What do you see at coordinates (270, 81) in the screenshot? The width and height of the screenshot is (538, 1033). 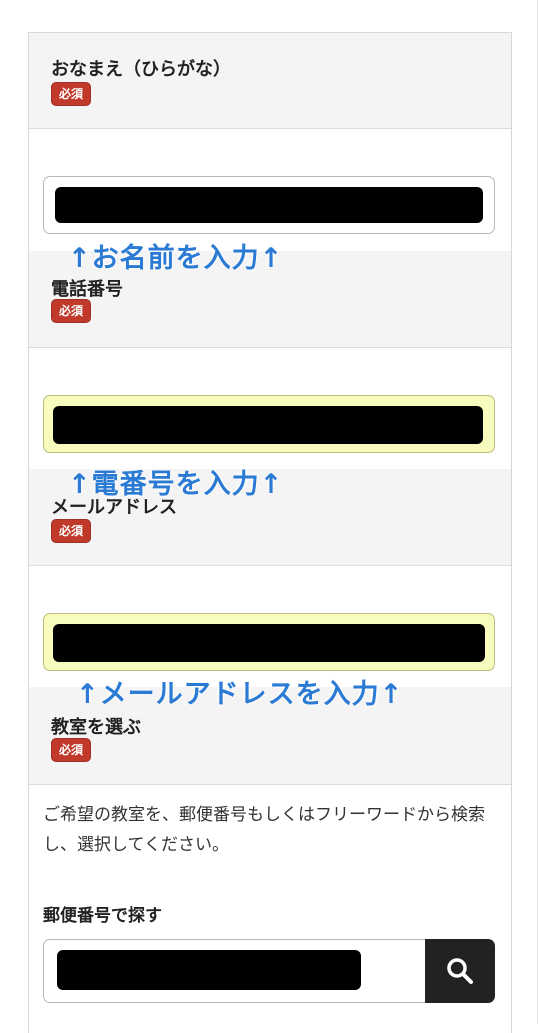 I see `name-label-row: おなまえ（ひらがな） 必須` at bounding box center [270, 81].